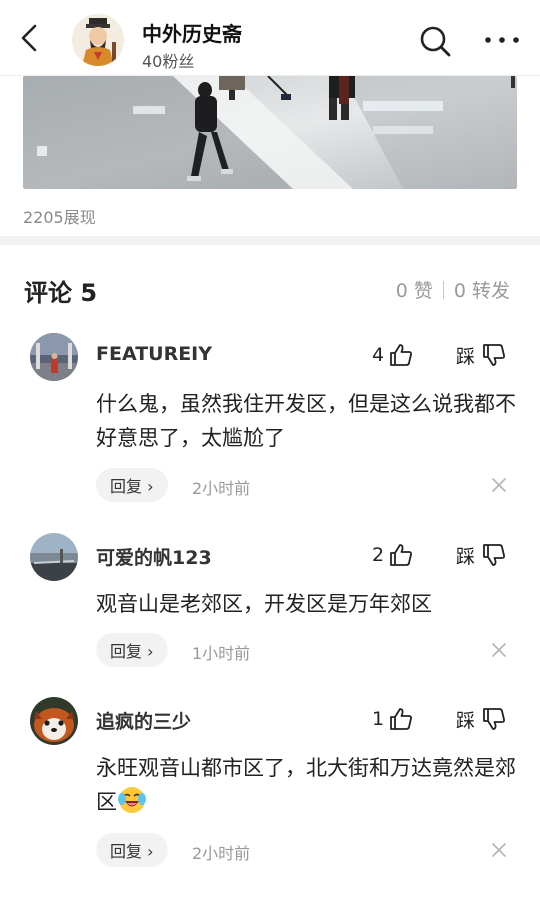 The width and height of the screenshot is (540, 898). I want to click on comment-text: 永旺观音山都市区了，北大街和万达竟然是郊区, so click(306, 785).